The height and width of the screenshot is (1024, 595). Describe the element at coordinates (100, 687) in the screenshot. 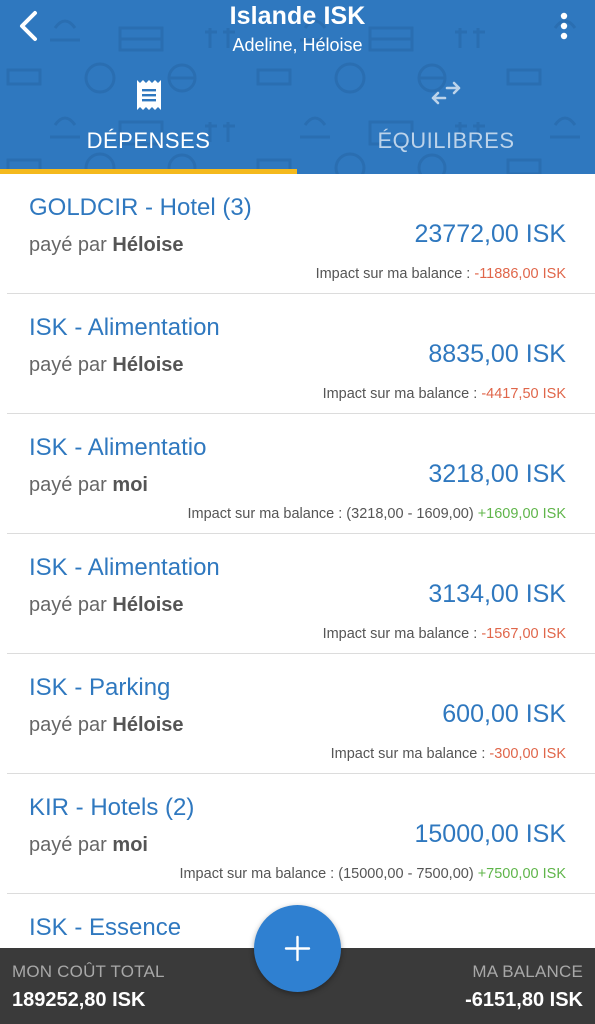

I see `expense-title: ISK - Parking` at that location.